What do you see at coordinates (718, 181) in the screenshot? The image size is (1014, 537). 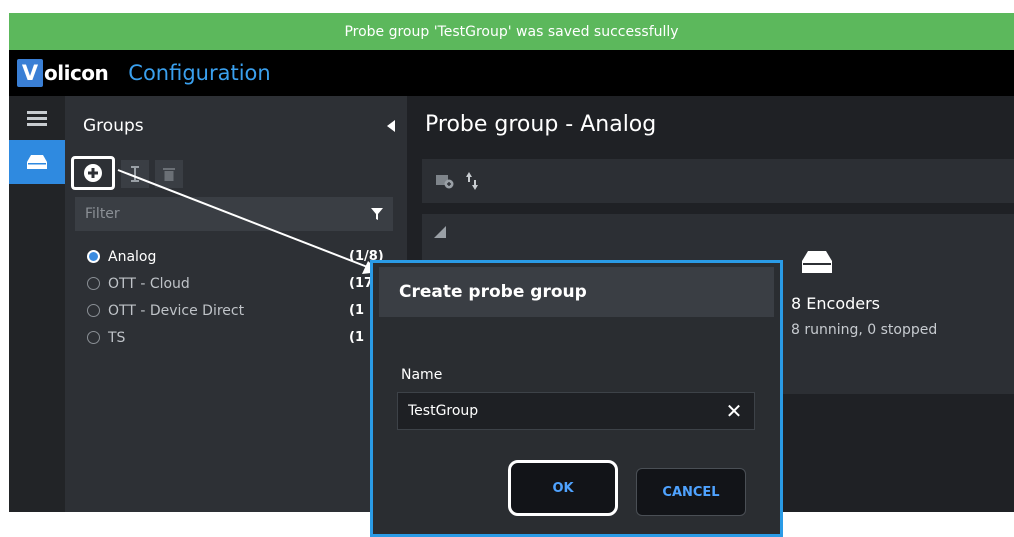 I see `probe-toolbar` at bounding box center [718, 181].